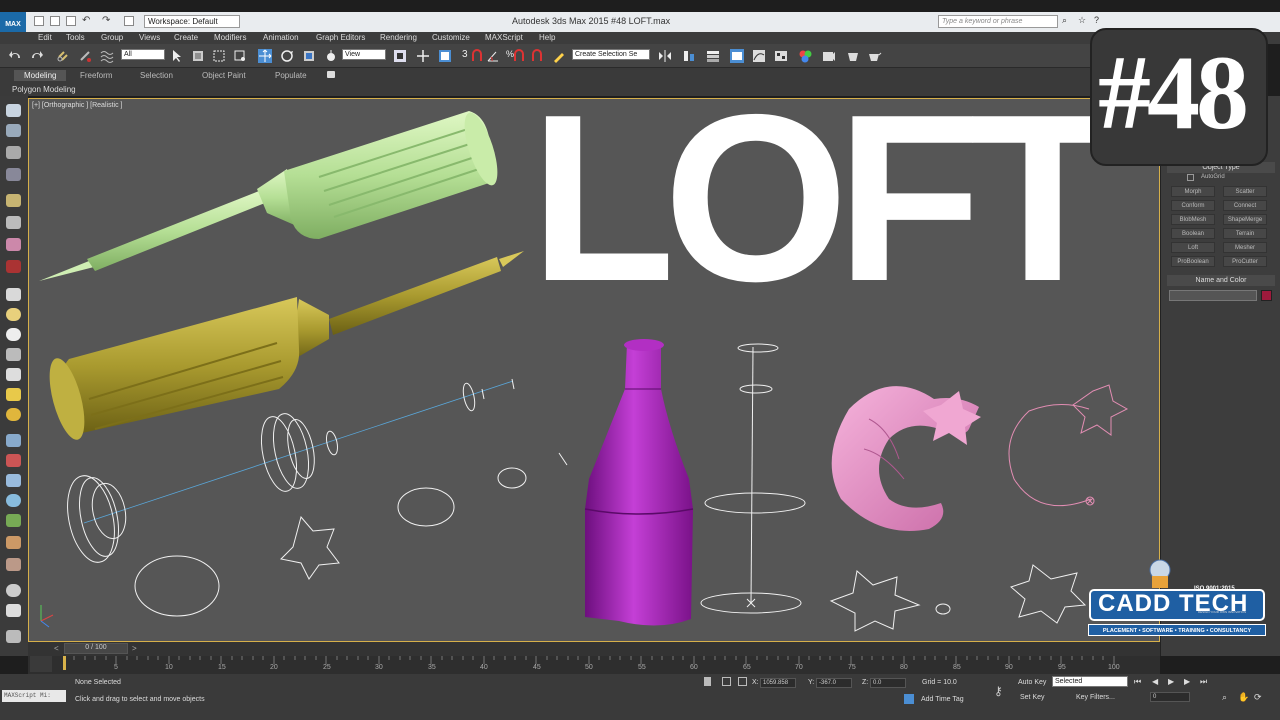  I want to click on pivot-center-icon, so click(400, 56).